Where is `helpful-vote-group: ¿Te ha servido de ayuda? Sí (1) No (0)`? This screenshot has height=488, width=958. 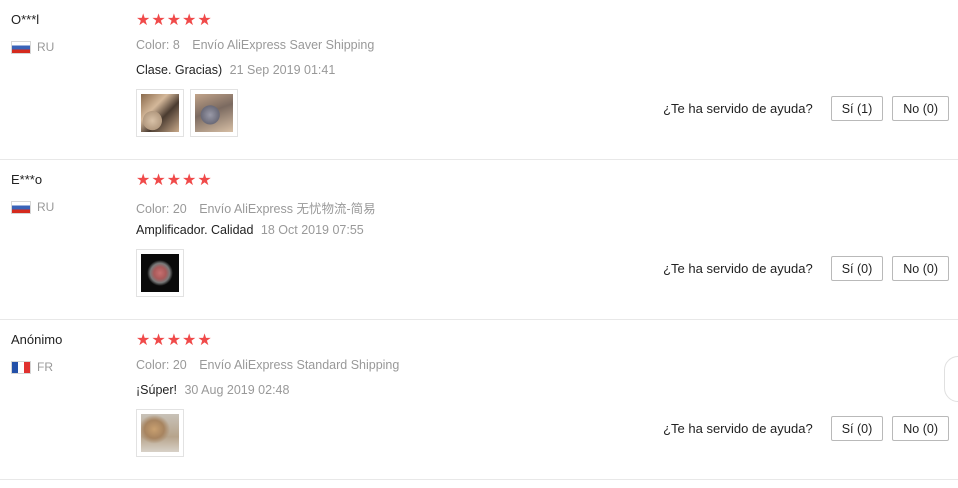
helpful-vote-group: ¿Te ha servido de ayuda? Sí (1) No (0) is located at coordinates (806, 108).